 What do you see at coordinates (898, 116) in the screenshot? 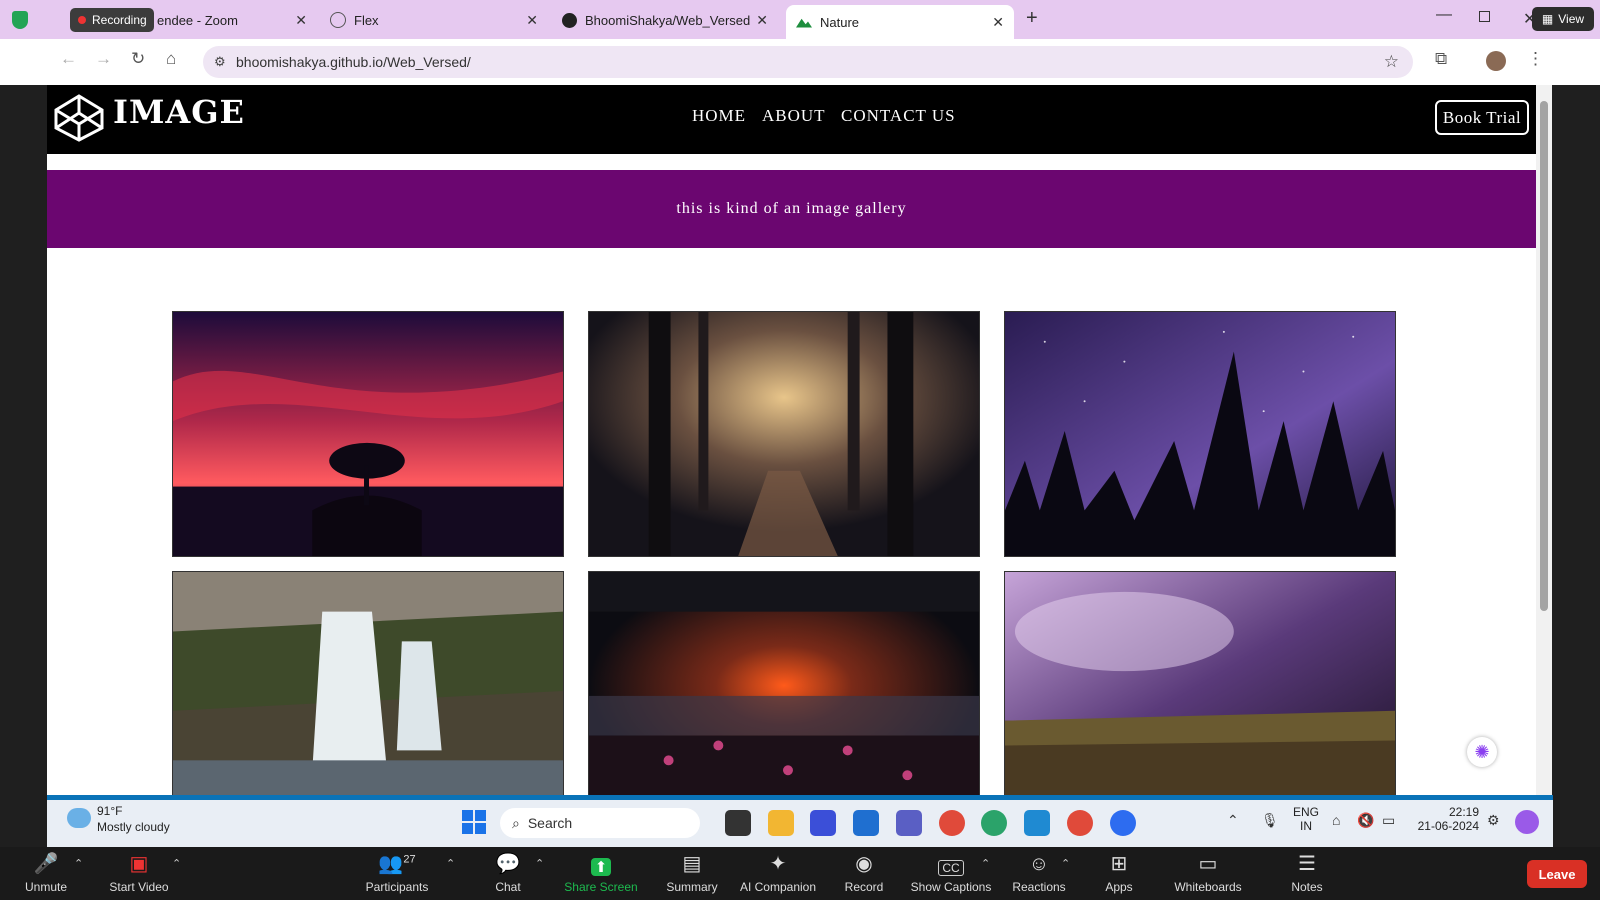
I see `nav-contact-us: CONTACT US` at bounding box center [898, 116].